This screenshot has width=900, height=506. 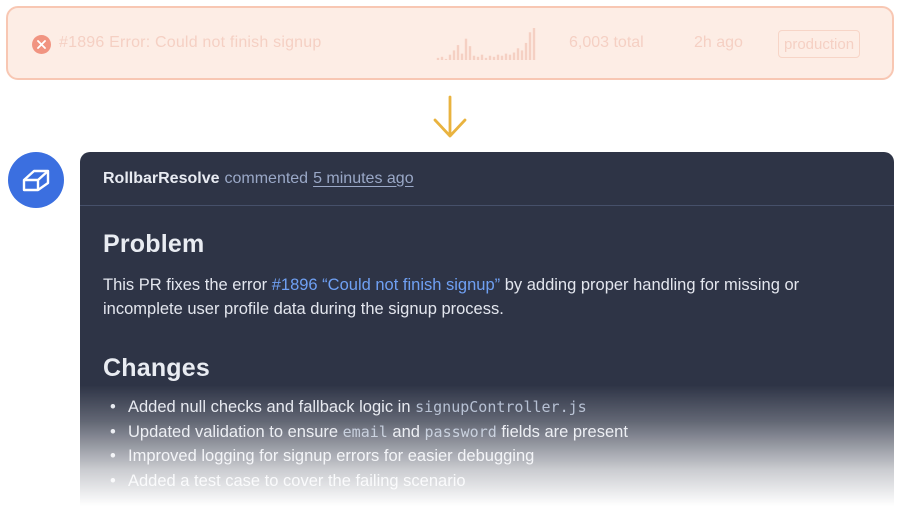 I want to click on changes-heading: Changes, so click(x=156, y=368).